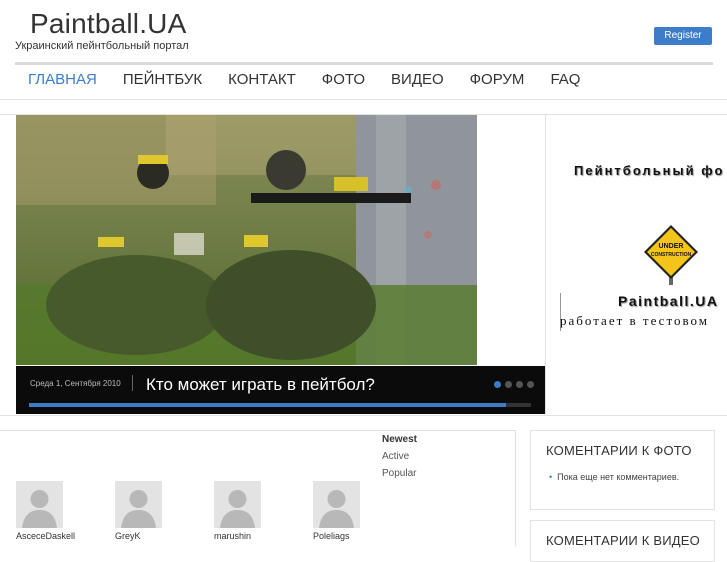  I want to click on site-title: Paintball.UA, so click(108, 24).